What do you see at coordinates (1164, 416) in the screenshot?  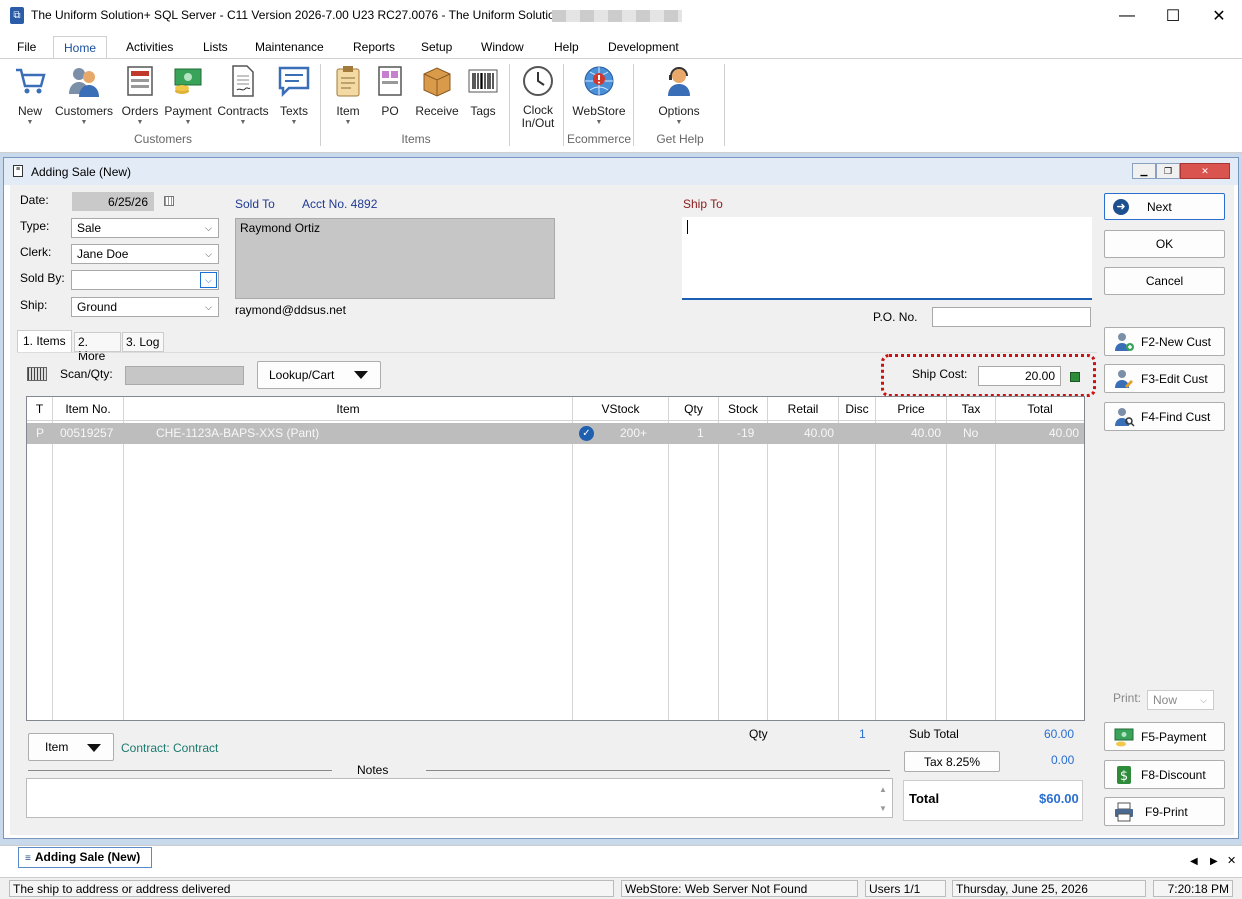 I see `find-customer-button: F4-Find Cust` at bounding box center [1164, 416].